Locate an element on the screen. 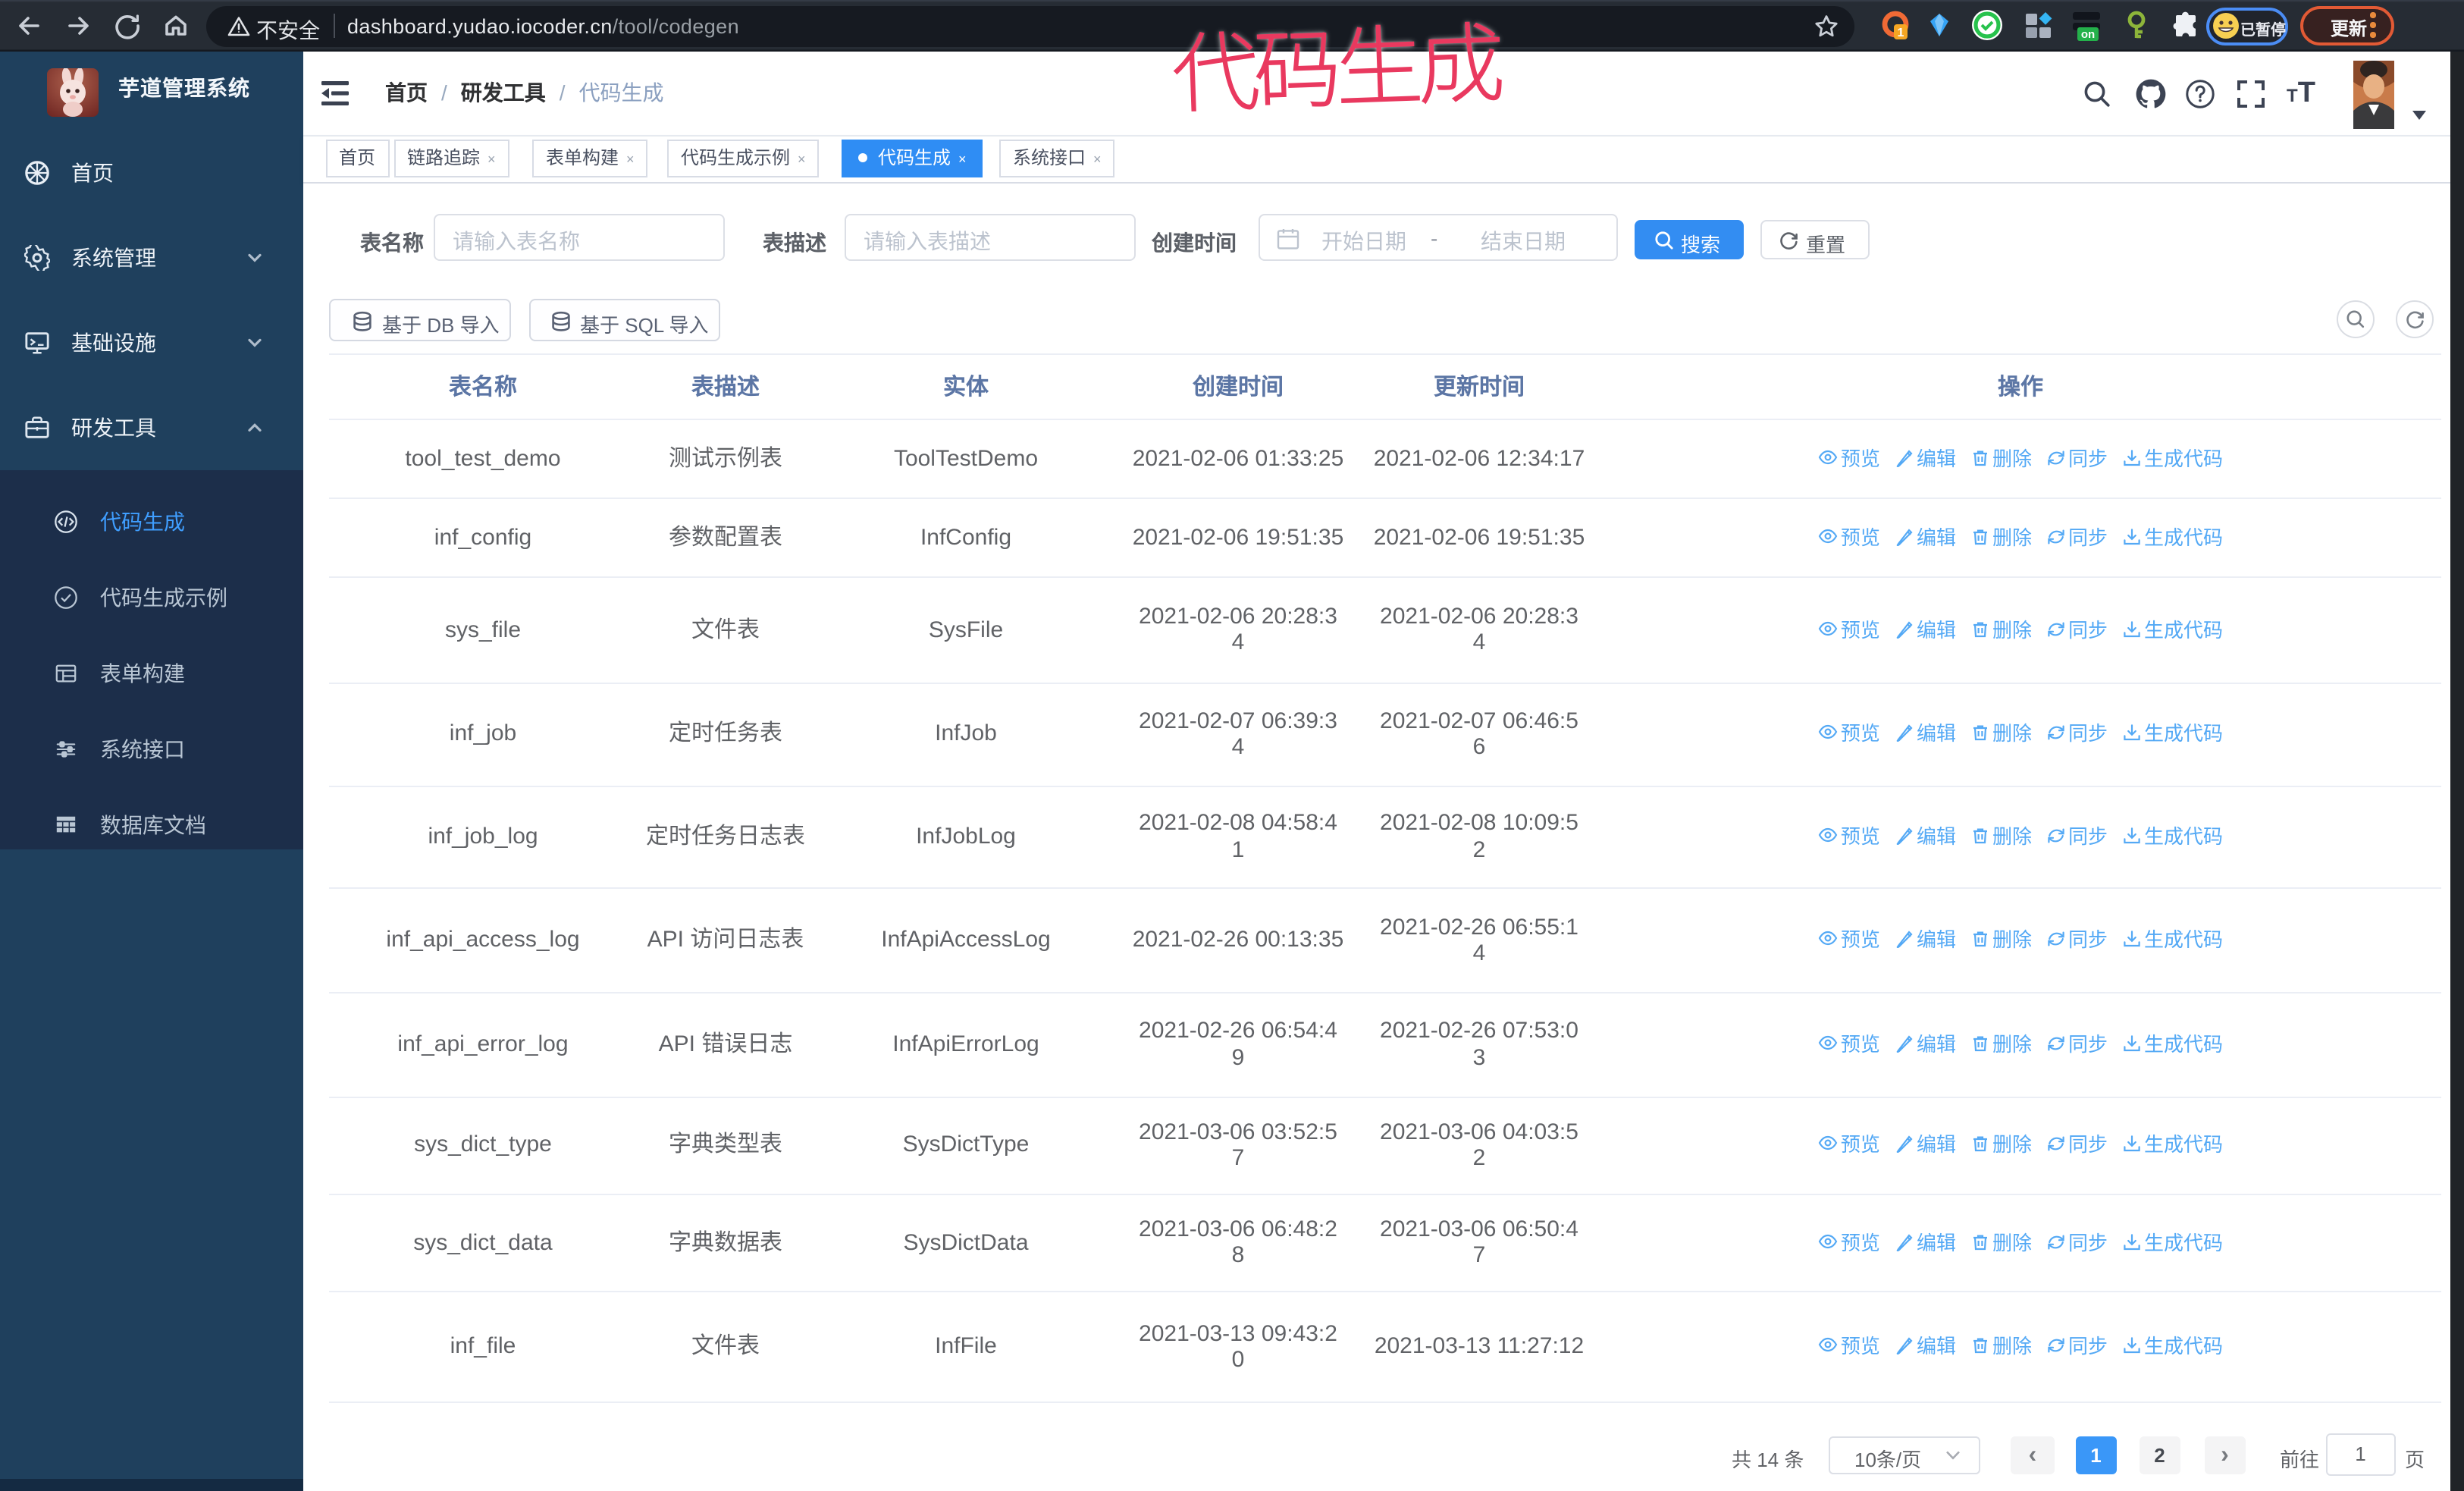 This screenshot has height=1491, width=2464. svg-text: on is located at coordinates (2088, 34).